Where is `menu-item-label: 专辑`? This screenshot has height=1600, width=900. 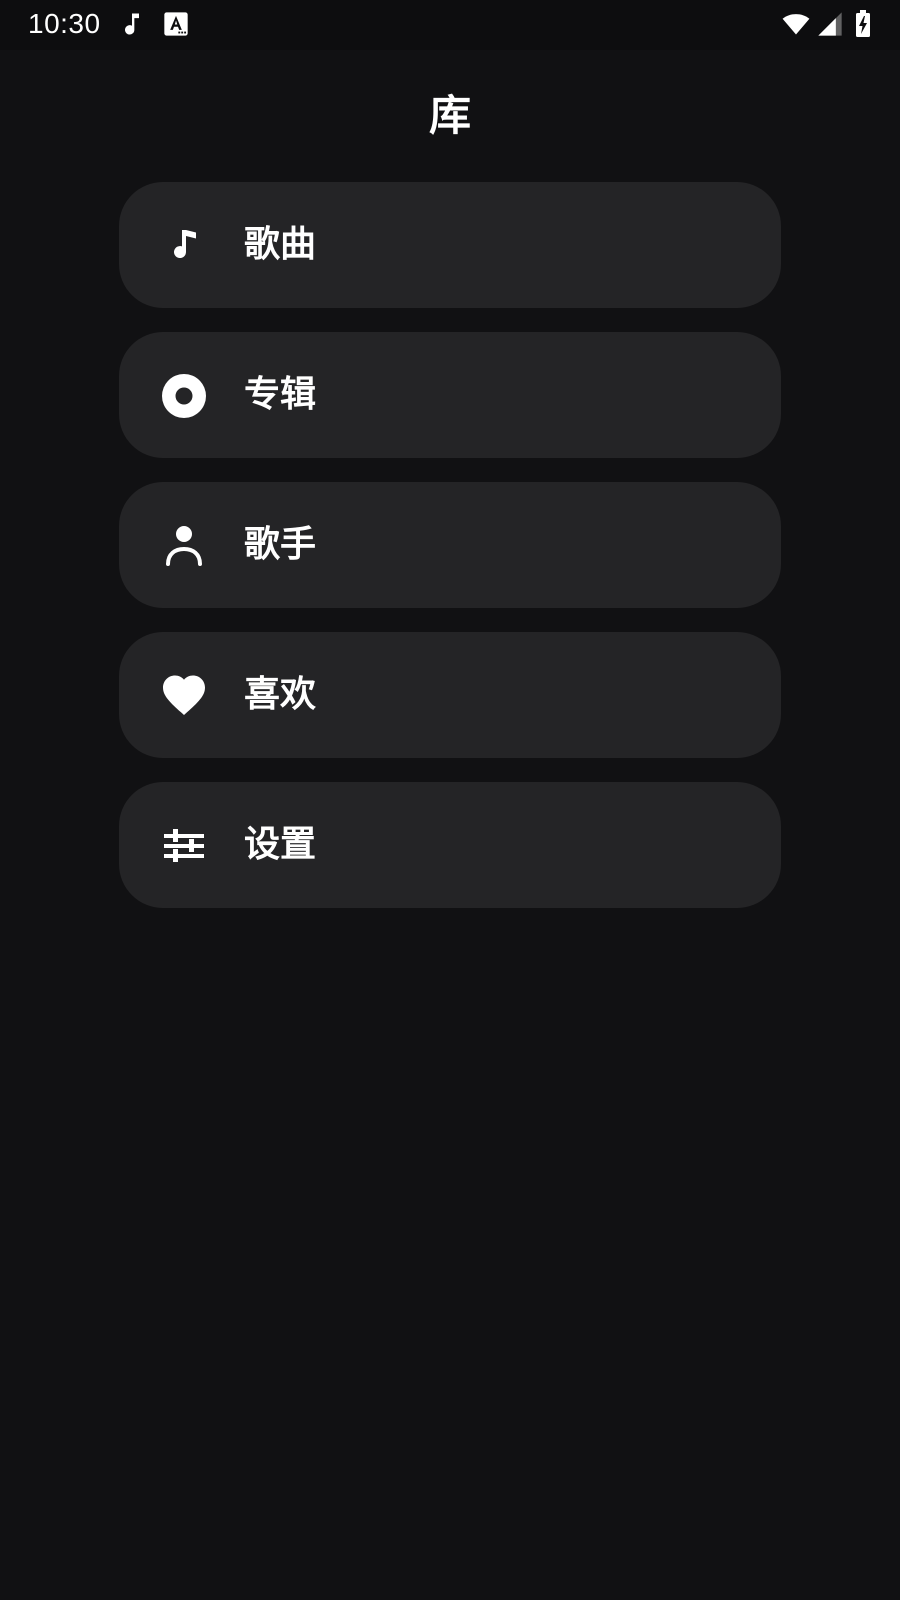 menu-item-label: 专辑 is located at coordinates (280, 394).